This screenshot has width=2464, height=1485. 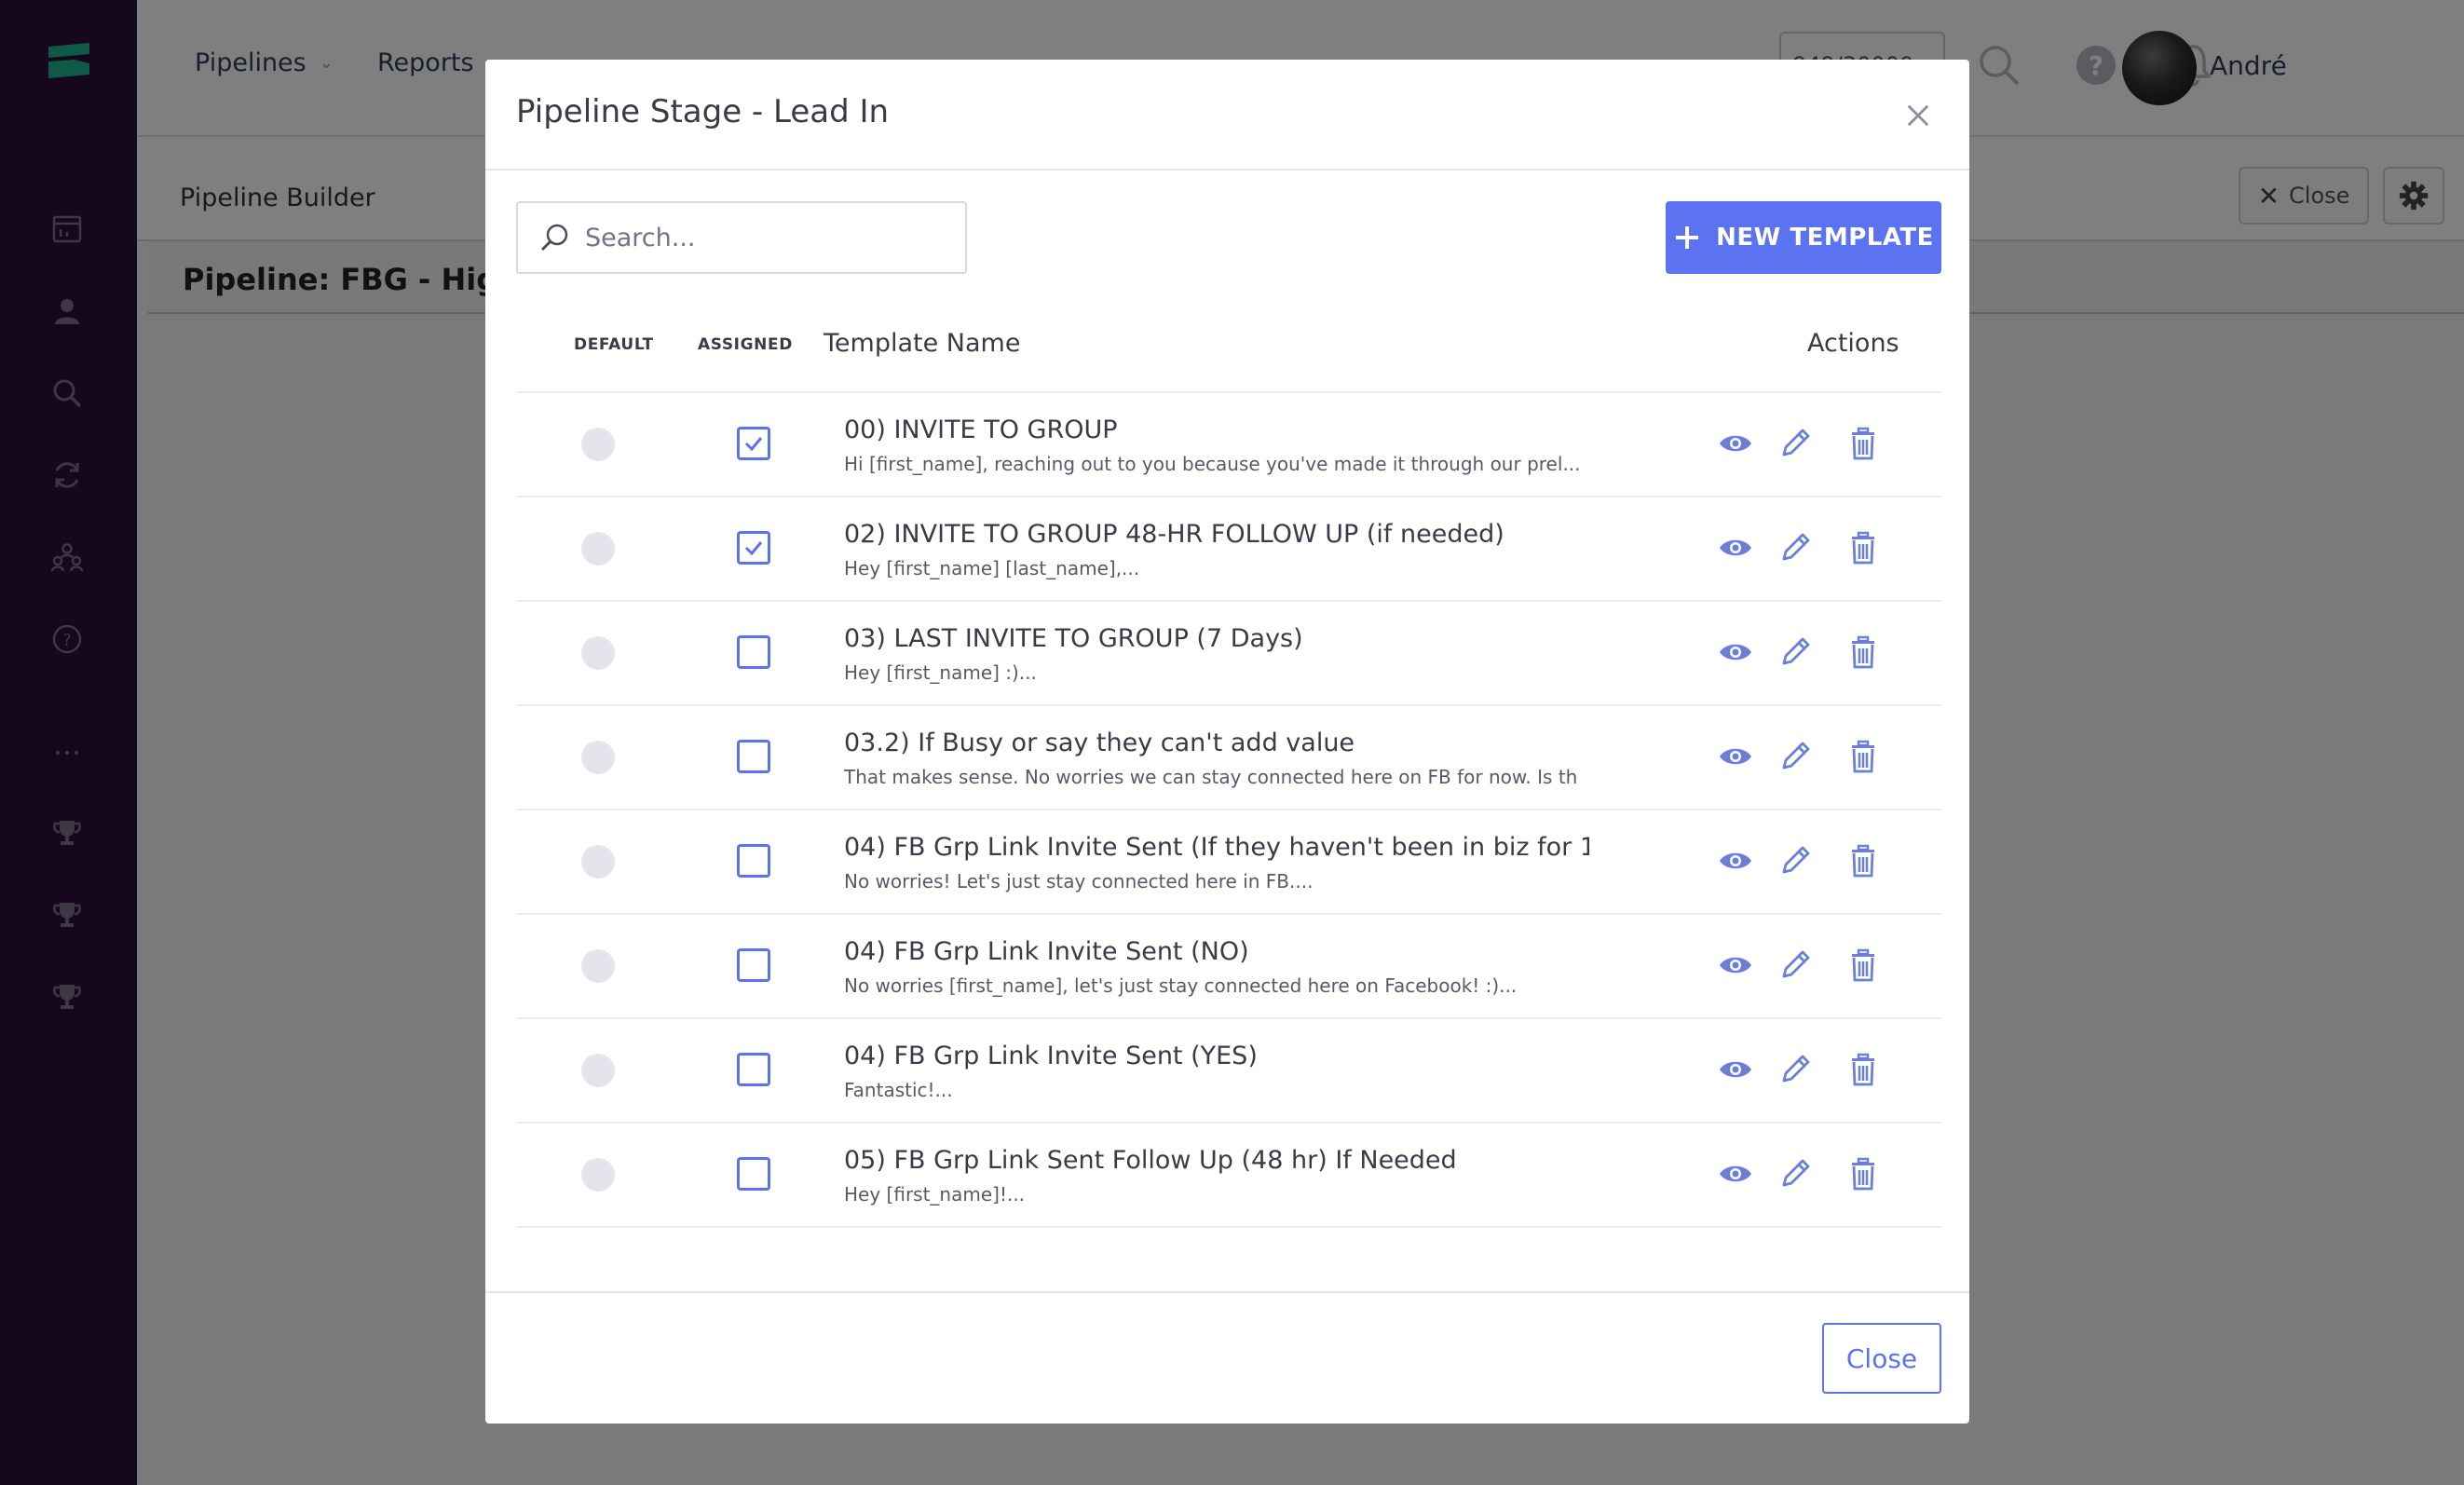 I want to click on modal-header: Pipeline Stage - Lead In, so click(x=1227, y=115).